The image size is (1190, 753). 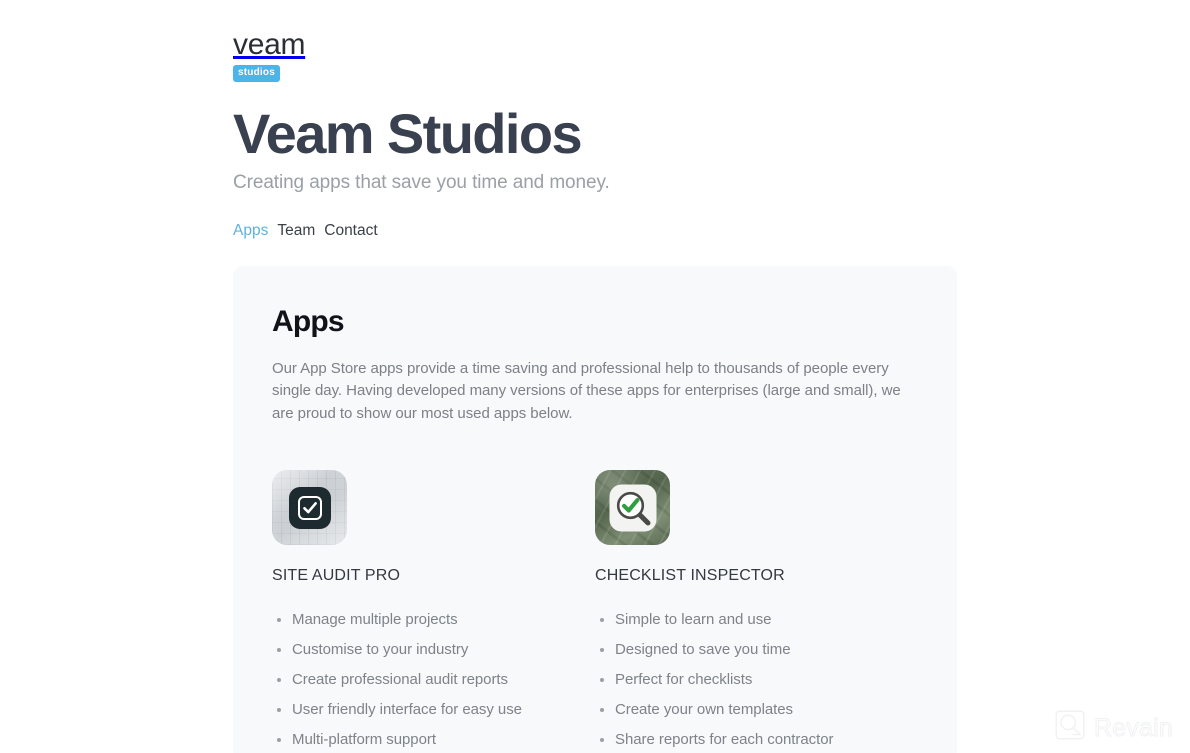 I want to click on list-item: Customise to your industry, so click(x=433, y=650).